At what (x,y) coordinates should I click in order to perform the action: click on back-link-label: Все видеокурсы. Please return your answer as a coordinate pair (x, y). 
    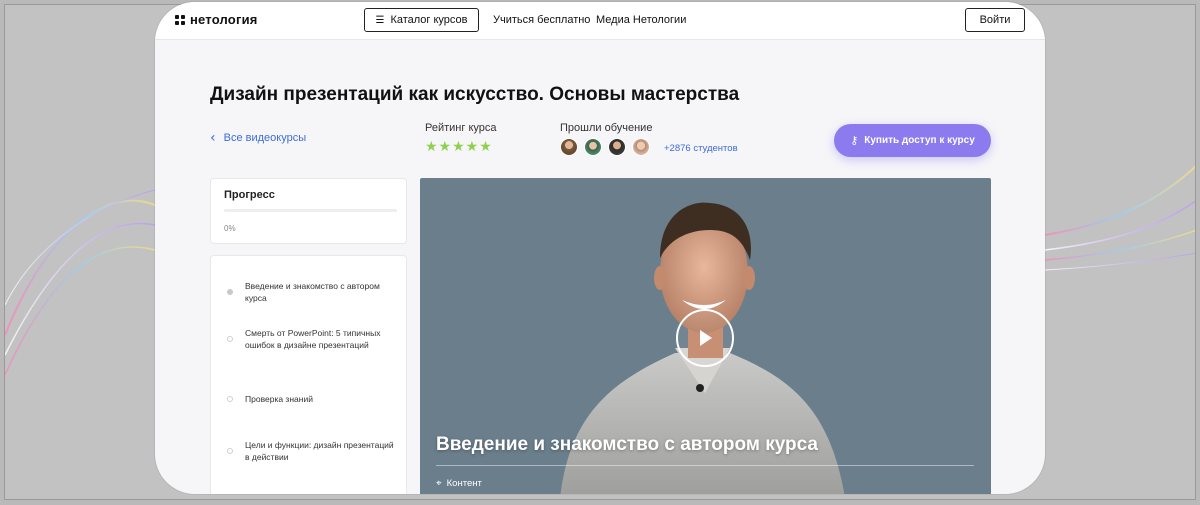
    Looking at the image, I should click on (265, 138).